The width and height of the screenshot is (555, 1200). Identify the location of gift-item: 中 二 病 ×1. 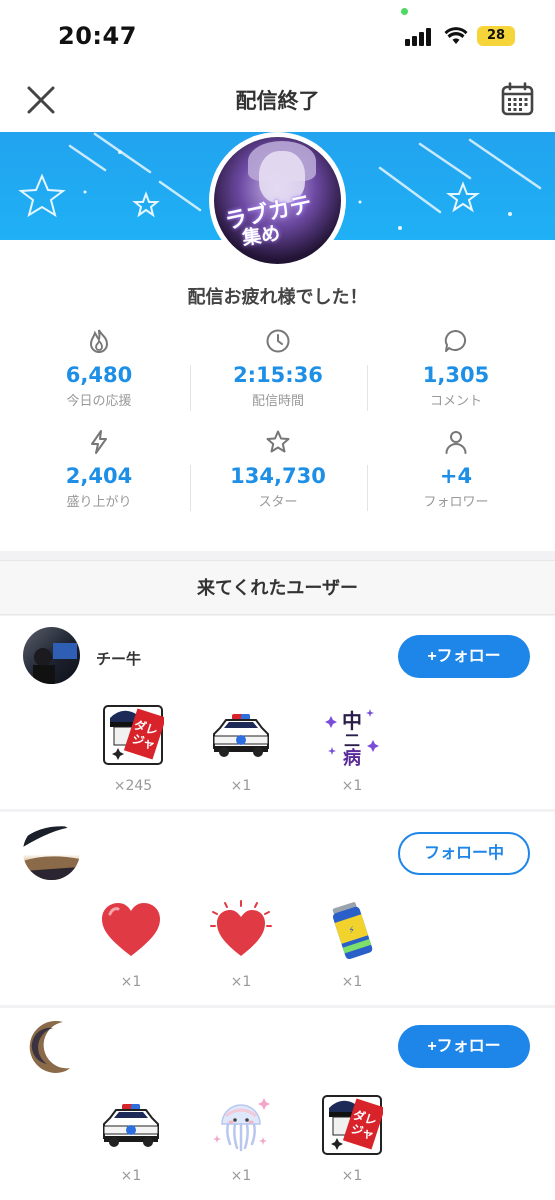
(352, 749).